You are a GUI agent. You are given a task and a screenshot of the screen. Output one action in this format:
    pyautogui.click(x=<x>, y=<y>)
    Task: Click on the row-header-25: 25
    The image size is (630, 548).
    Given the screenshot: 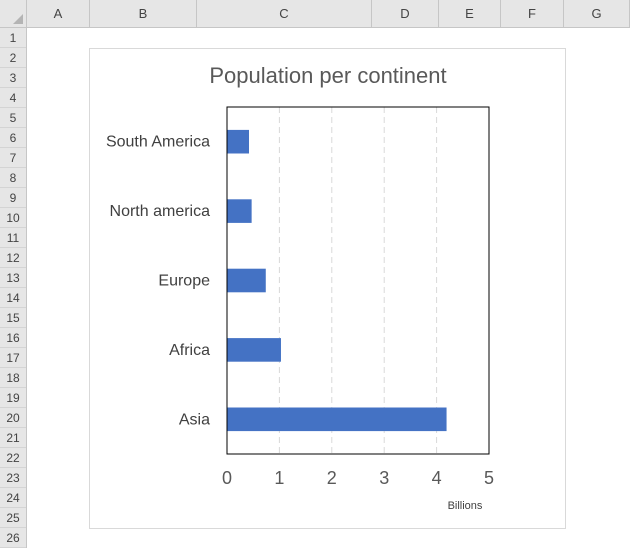 What is the action you would take?
    pyautogui.click(x=13, y=518)
    